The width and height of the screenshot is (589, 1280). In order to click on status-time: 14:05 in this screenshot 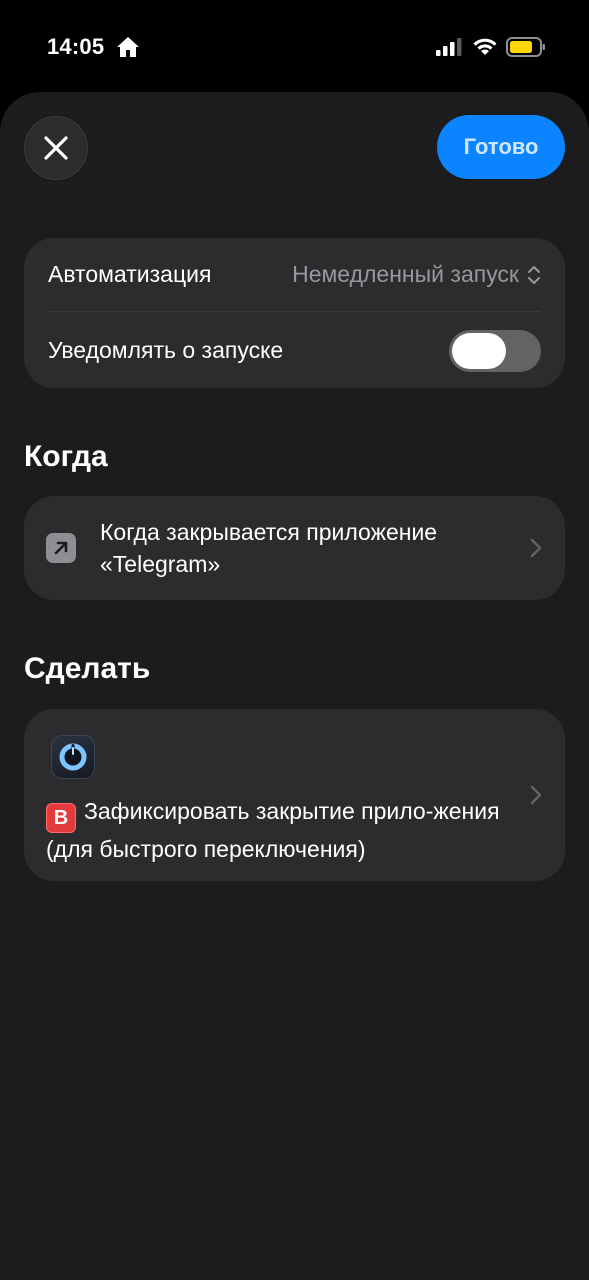, I will do `click(76, 46)`.